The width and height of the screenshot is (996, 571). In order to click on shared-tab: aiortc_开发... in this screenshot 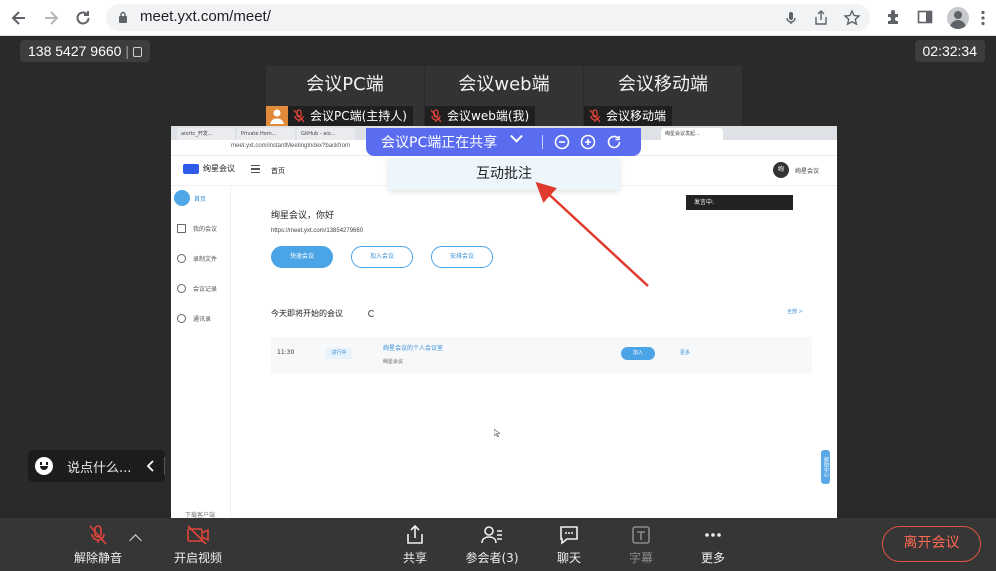, I will do `click(206, 134)`.